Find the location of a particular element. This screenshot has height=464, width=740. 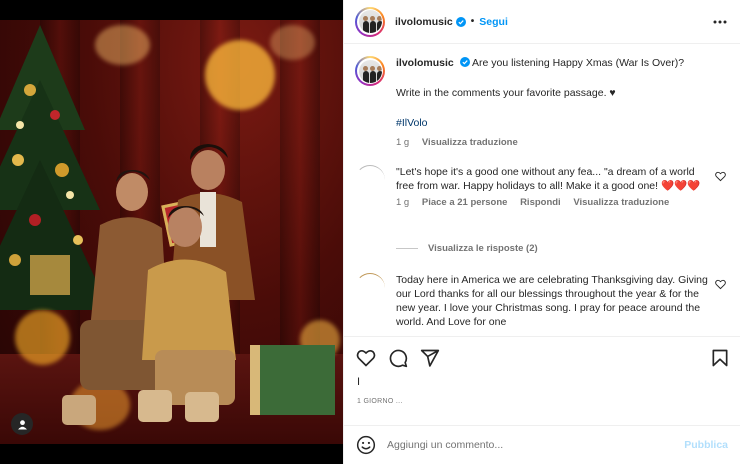

post-actions-bar is located at coordinates (542, 356).